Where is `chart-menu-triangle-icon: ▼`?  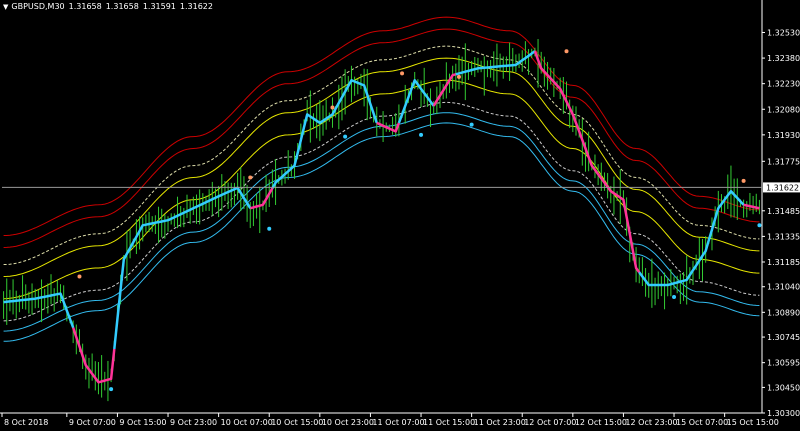
chart-menu-triangle-icon: ▼ is located at coordinates (5, 7).